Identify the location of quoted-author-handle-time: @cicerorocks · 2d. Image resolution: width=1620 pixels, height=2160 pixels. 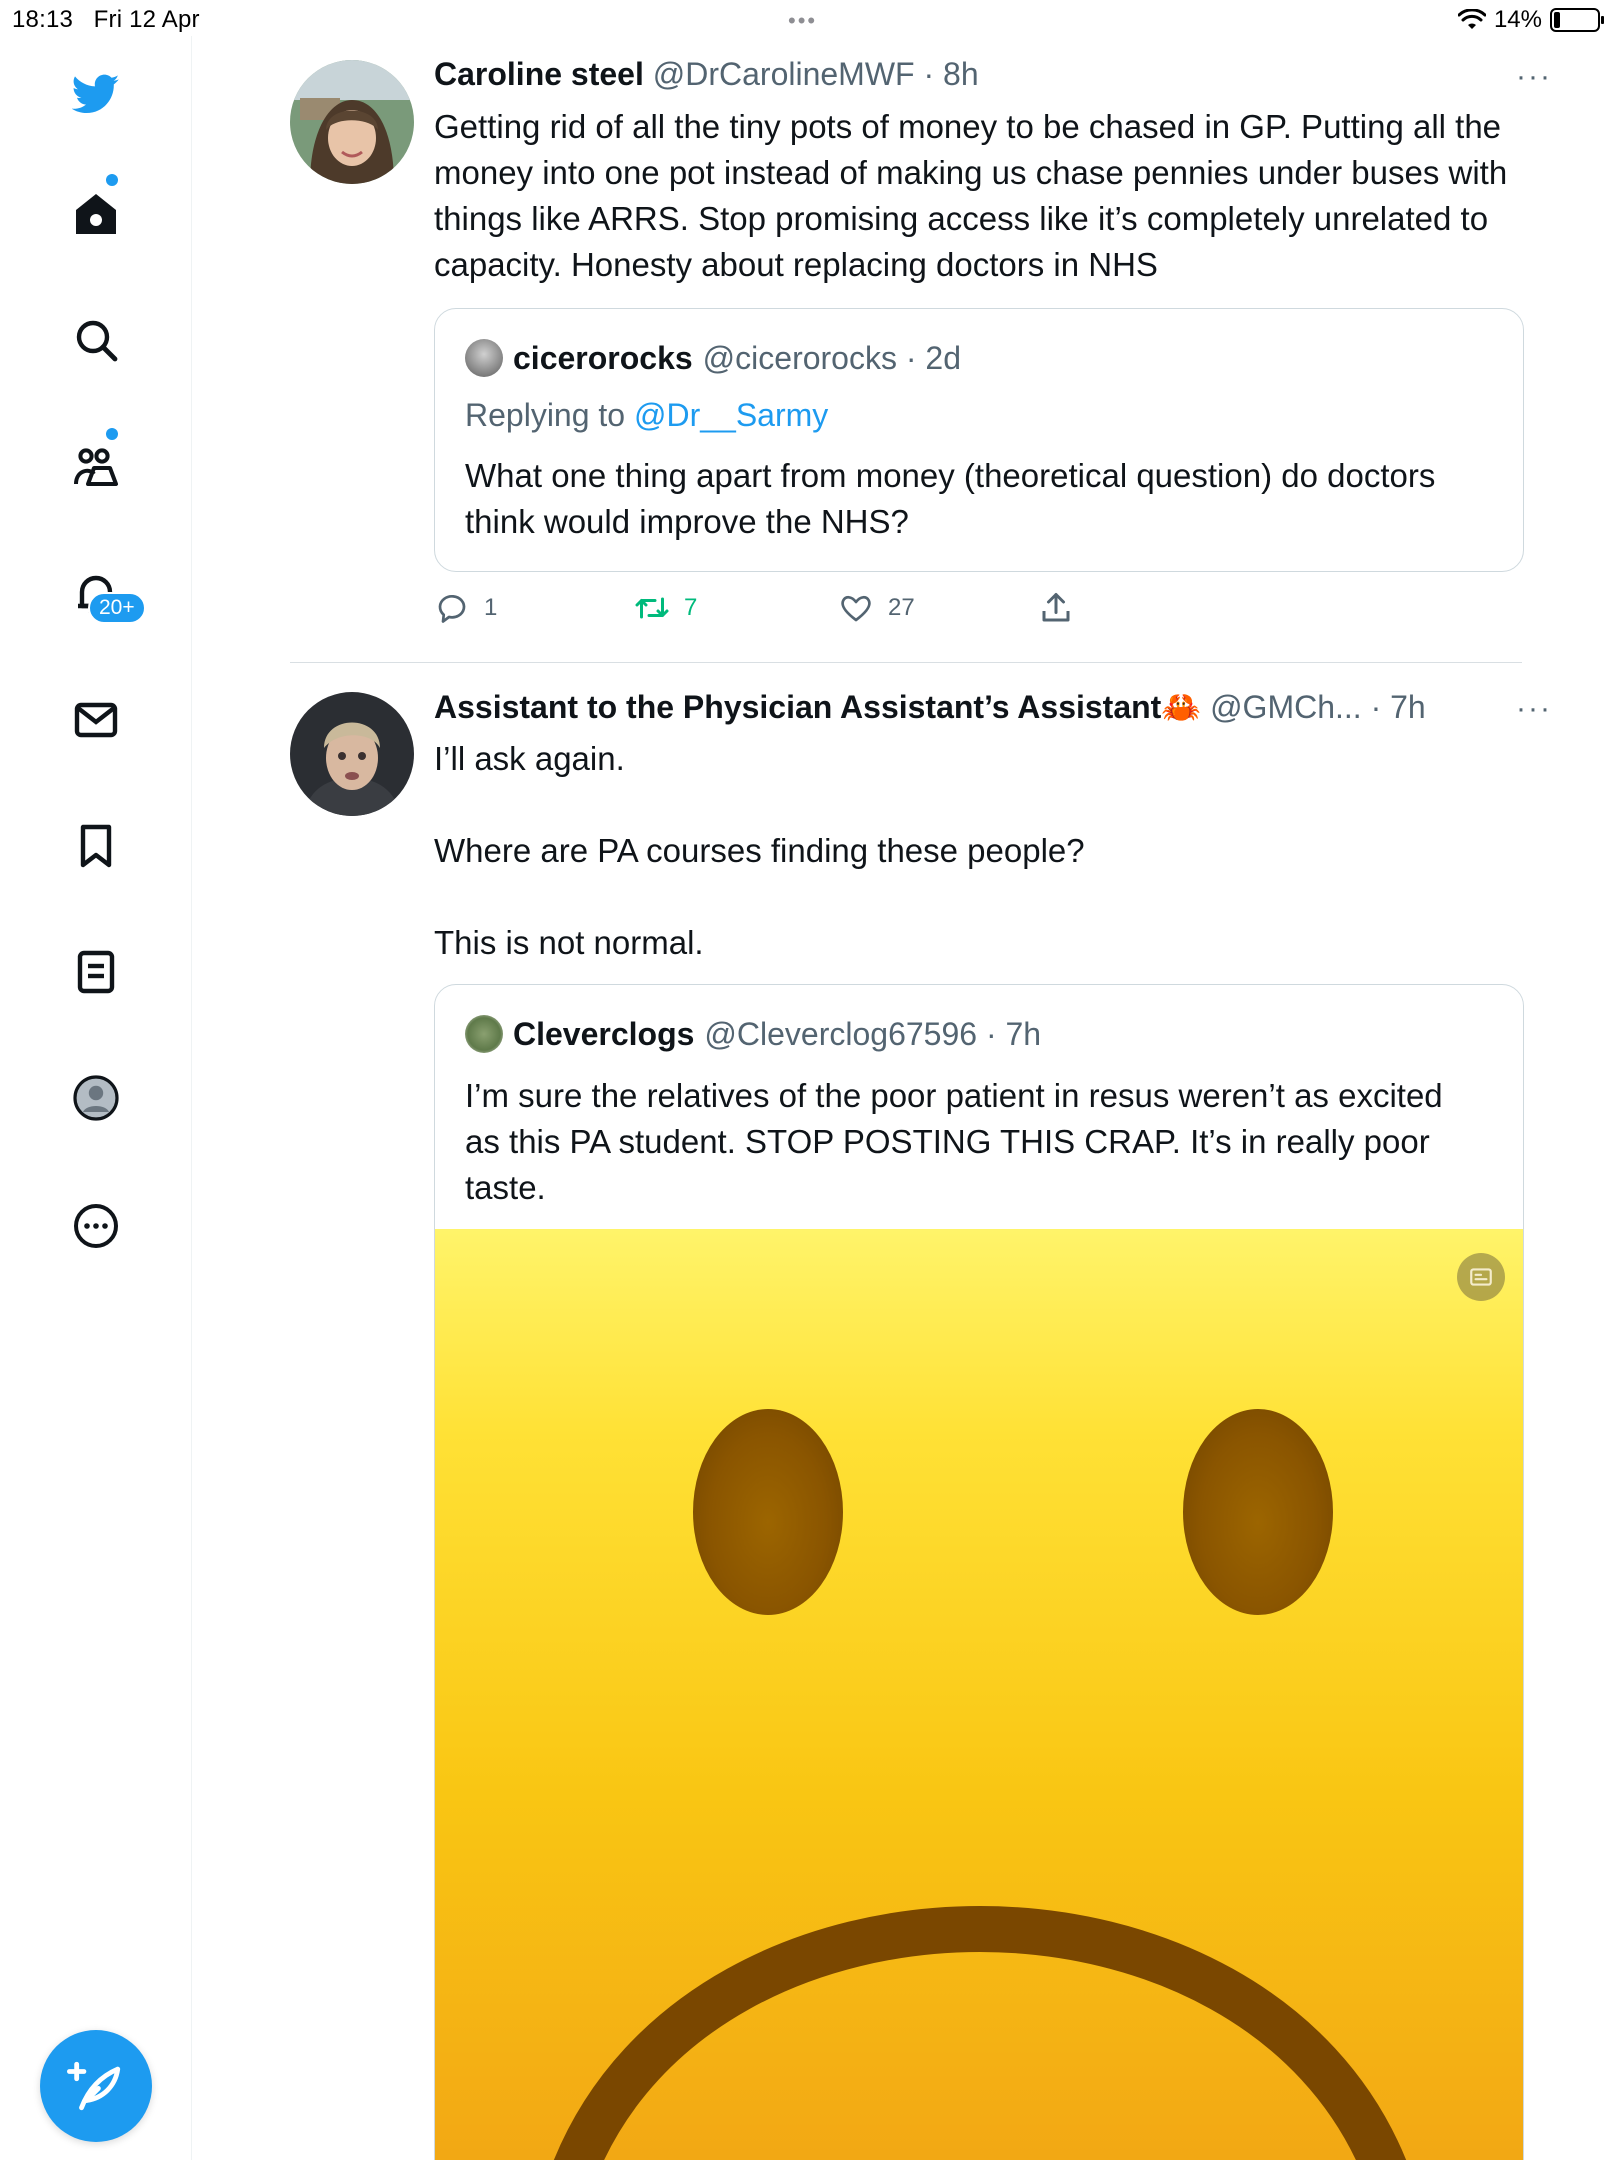
(831, 357).